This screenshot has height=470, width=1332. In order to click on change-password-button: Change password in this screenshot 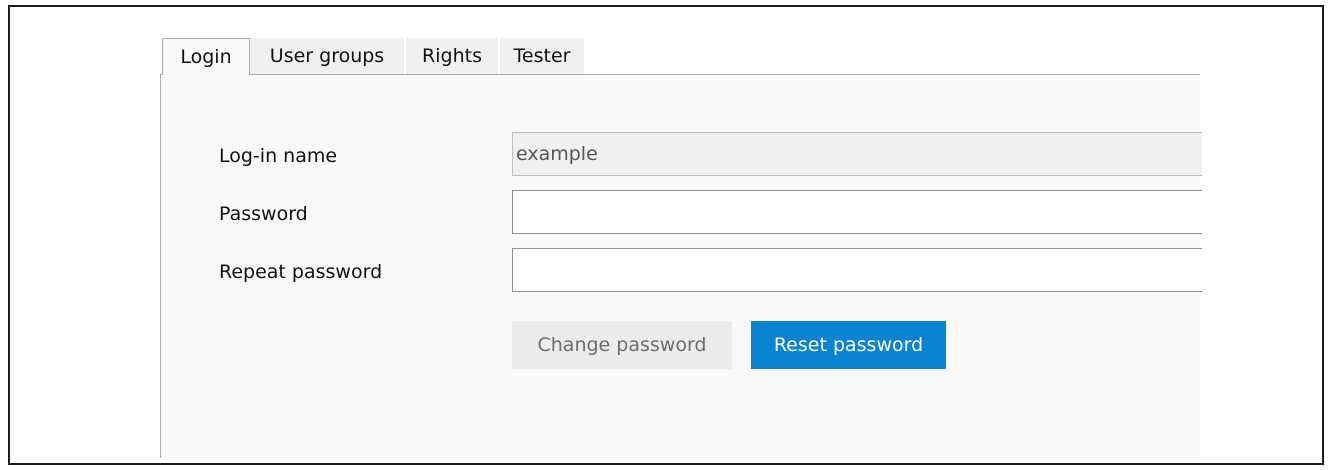, I will do `click(622, 345)`.